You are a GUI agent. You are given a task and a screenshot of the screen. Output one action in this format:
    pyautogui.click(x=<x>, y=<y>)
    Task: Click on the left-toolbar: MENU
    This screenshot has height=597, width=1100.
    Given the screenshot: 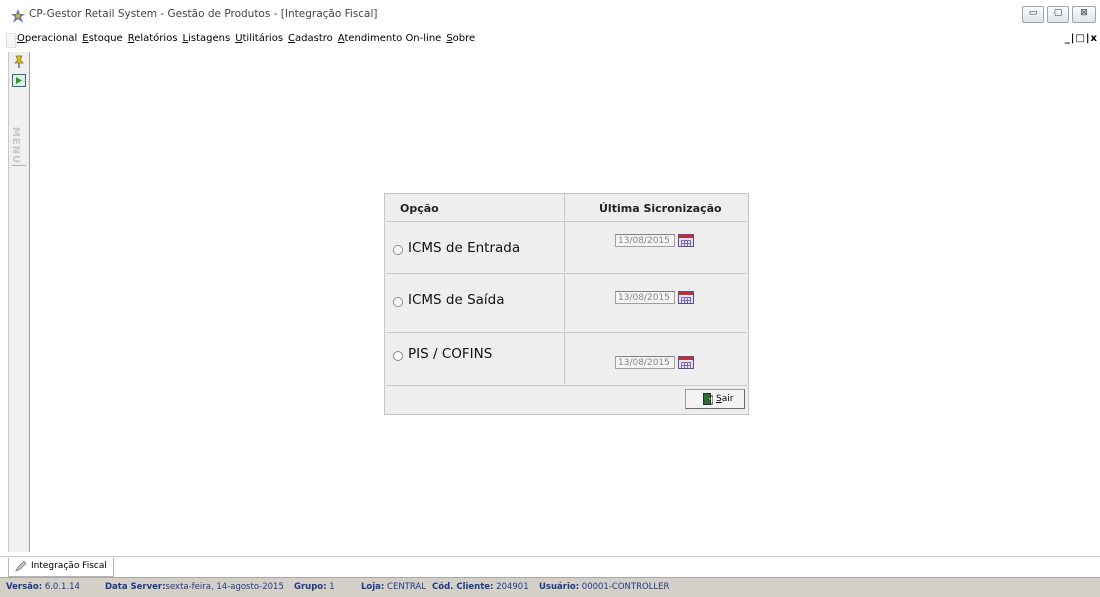 What is the action you would take?
    pyautogui.click(x=19, y=302)
    